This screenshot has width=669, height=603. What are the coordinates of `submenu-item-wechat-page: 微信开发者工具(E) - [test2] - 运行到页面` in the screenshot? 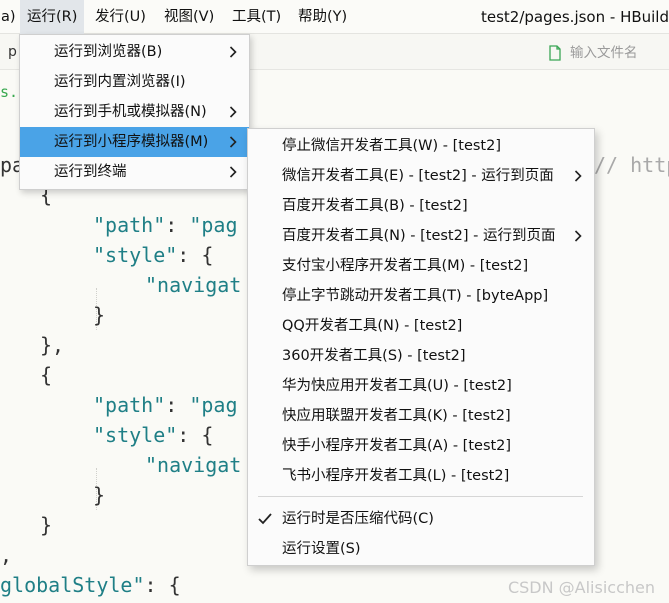 It's located at (421, 176).